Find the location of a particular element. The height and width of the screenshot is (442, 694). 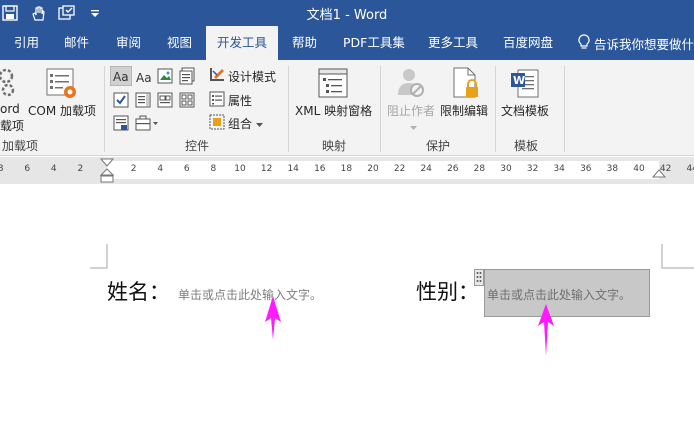

ruler-number: 34 is located at coordinates (559, 169).